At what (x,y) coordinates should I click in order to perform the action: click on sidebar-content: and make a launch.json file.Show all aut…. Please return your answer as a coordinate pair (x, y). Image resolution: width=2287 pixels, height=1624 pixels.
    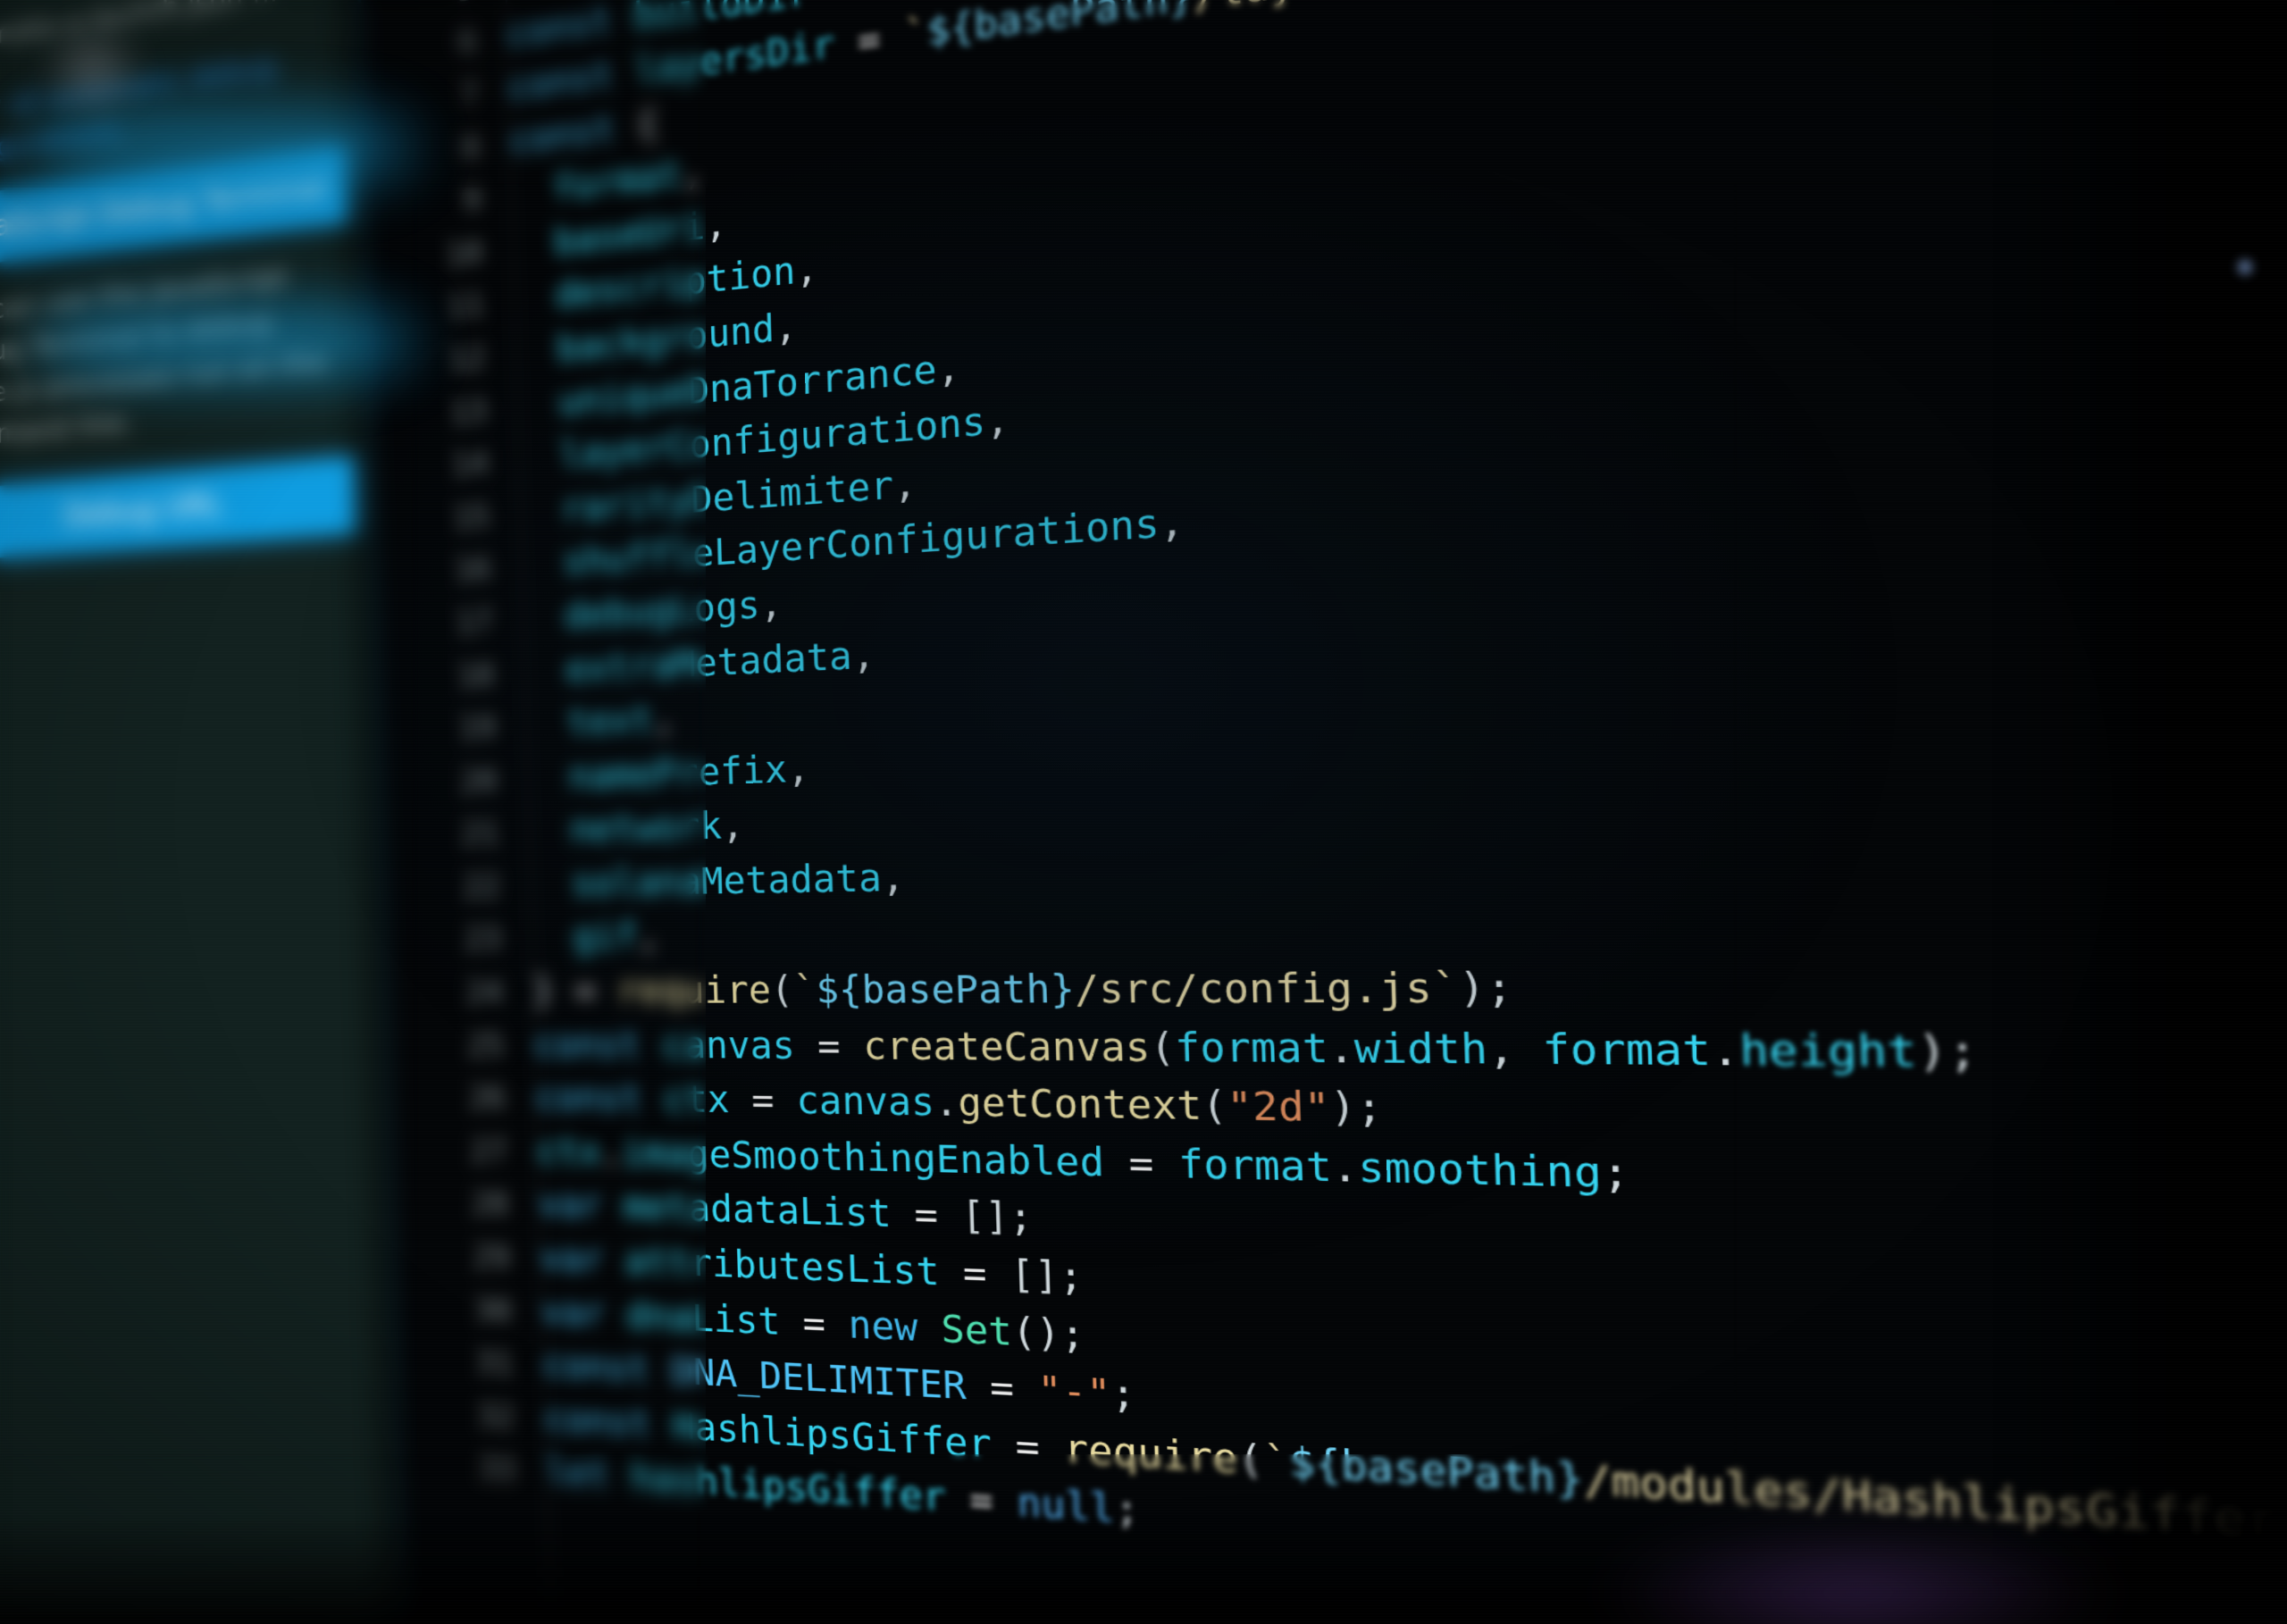
    Looking at the image, I should click on (186, 282).